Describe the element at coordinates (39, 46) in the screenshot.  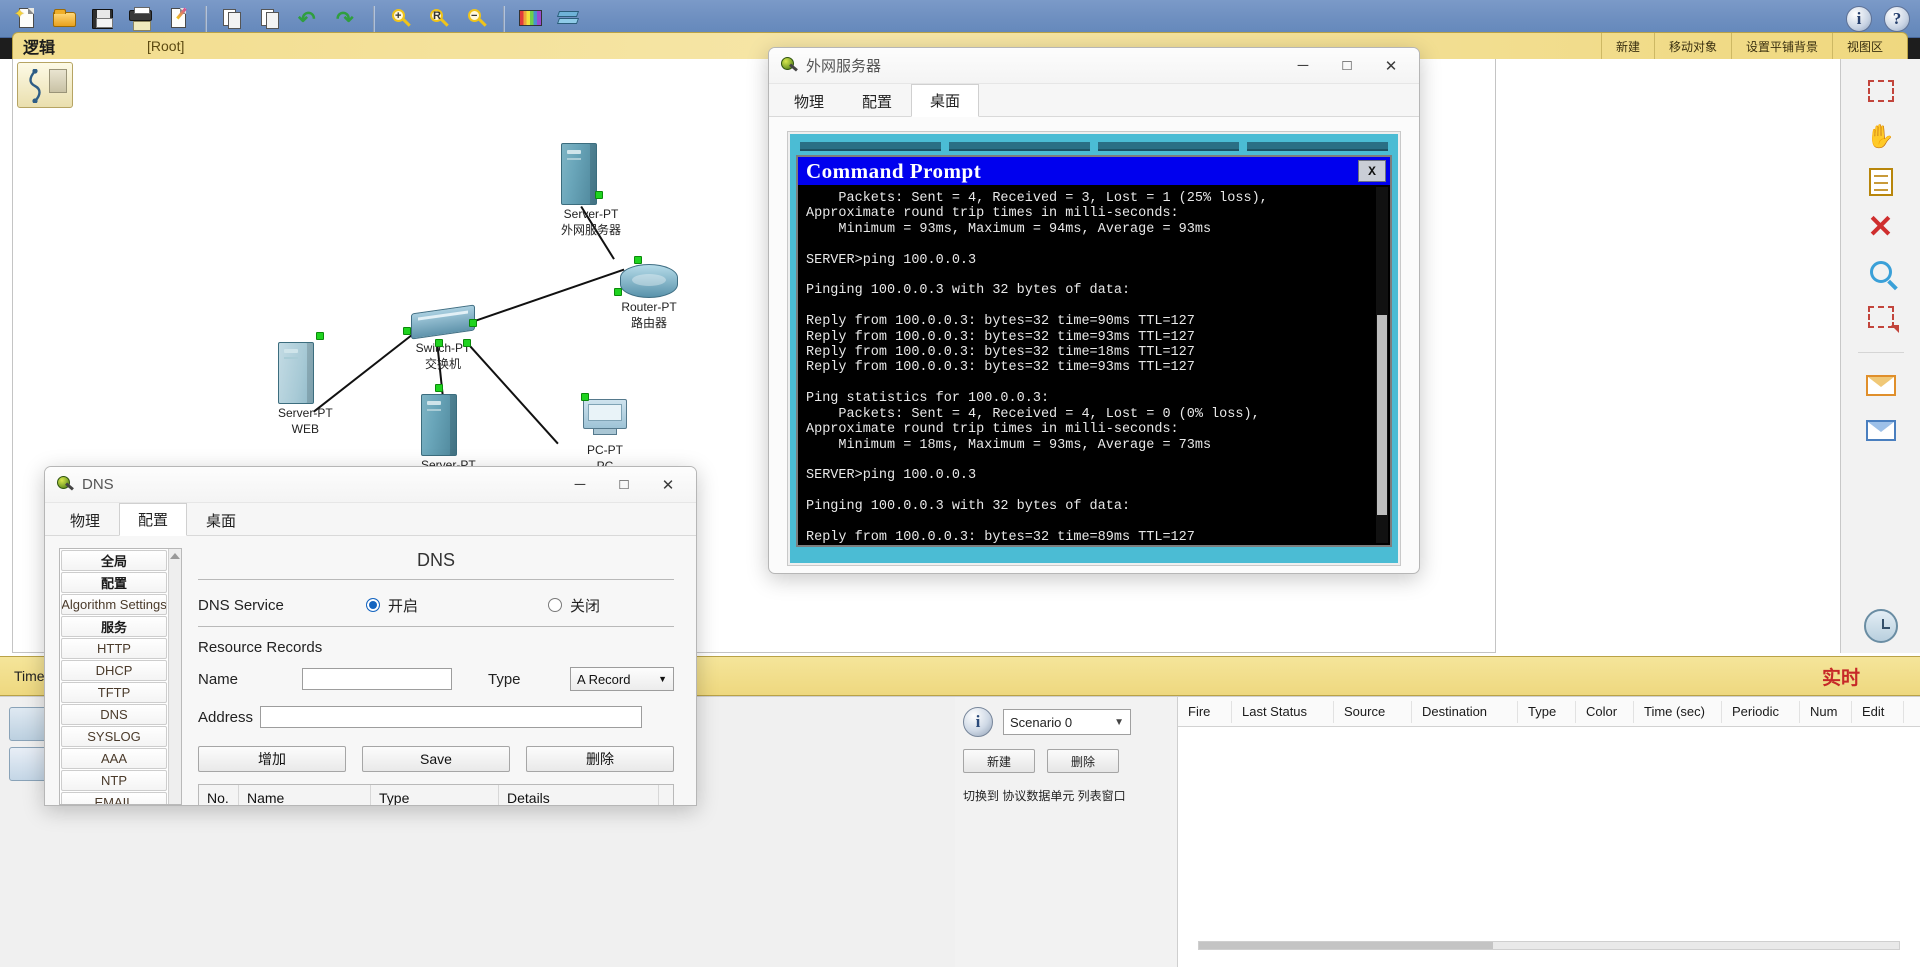
I see `logical-mode-label: 逻辑` at that location.